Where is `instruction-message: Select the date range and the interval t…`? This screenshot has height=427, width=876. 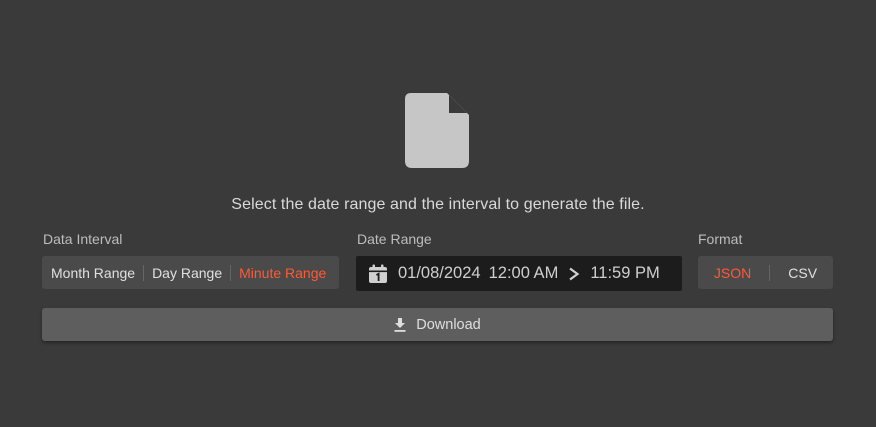 instruction-message: Select the date range and the interval t… is located at coordinates (438, 204).